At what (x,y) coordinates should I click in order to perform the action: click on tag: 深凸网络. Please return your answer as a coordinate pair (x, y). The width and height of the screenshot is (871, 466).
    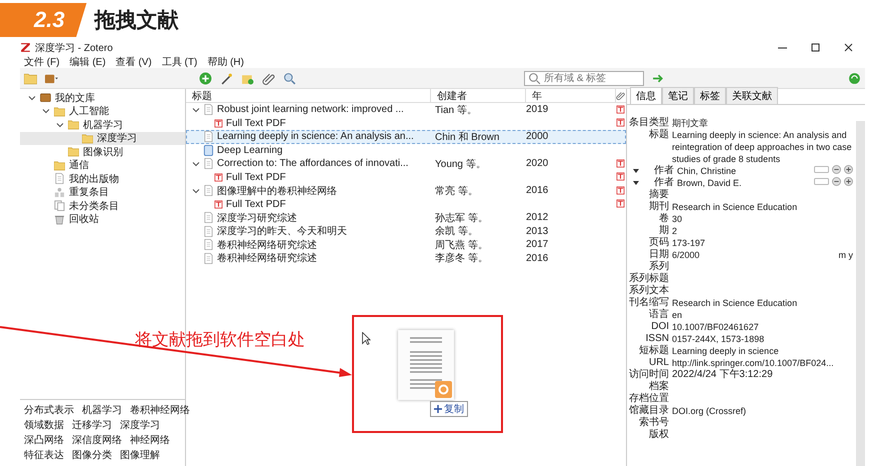
    Looking at the image, I should click on (44, 439).